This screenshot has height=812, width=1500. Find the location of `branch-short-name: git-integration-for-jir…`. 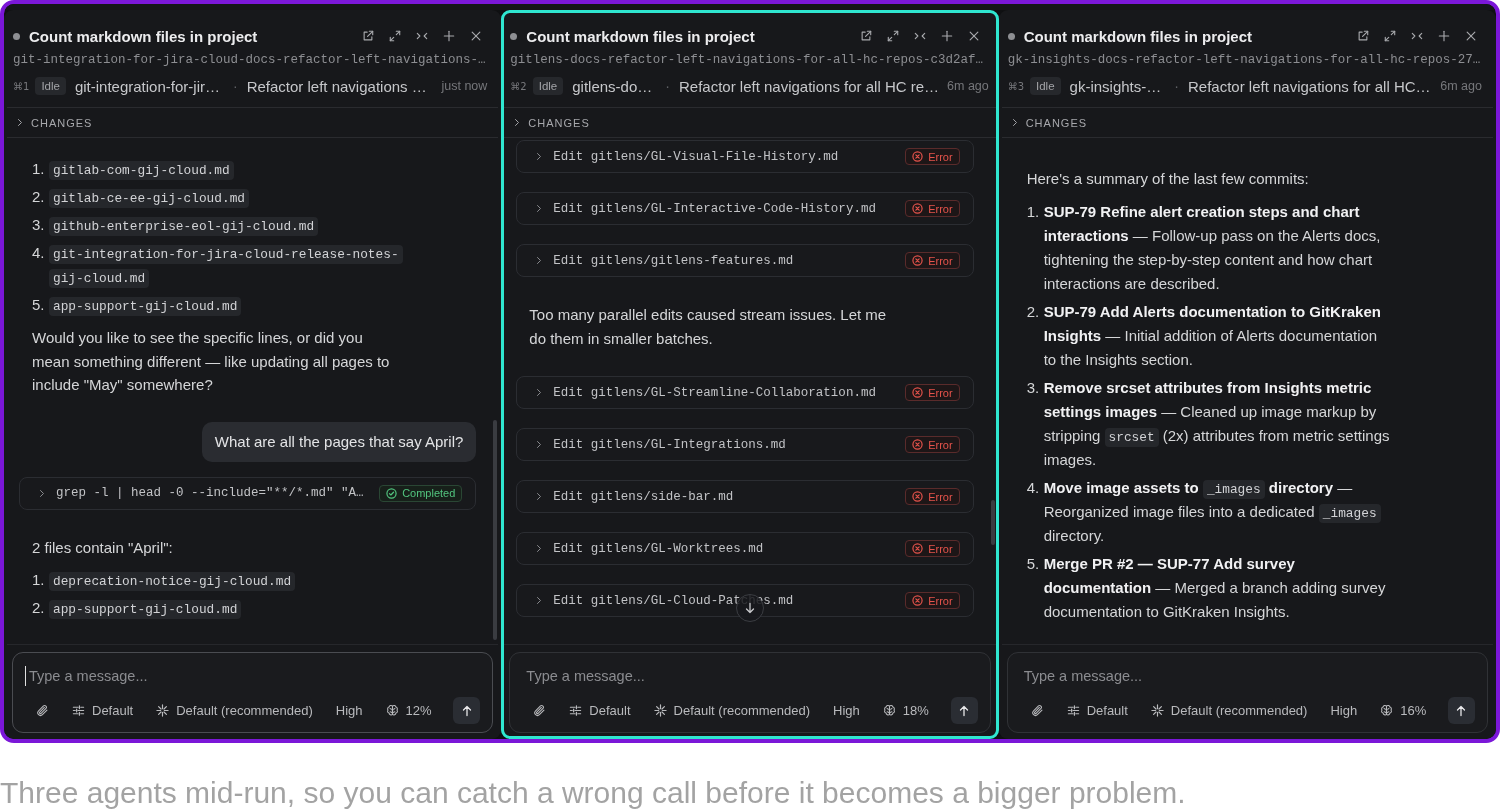

branch-short-name: git-integration-for-jir… is located at coordinates (147, 86).